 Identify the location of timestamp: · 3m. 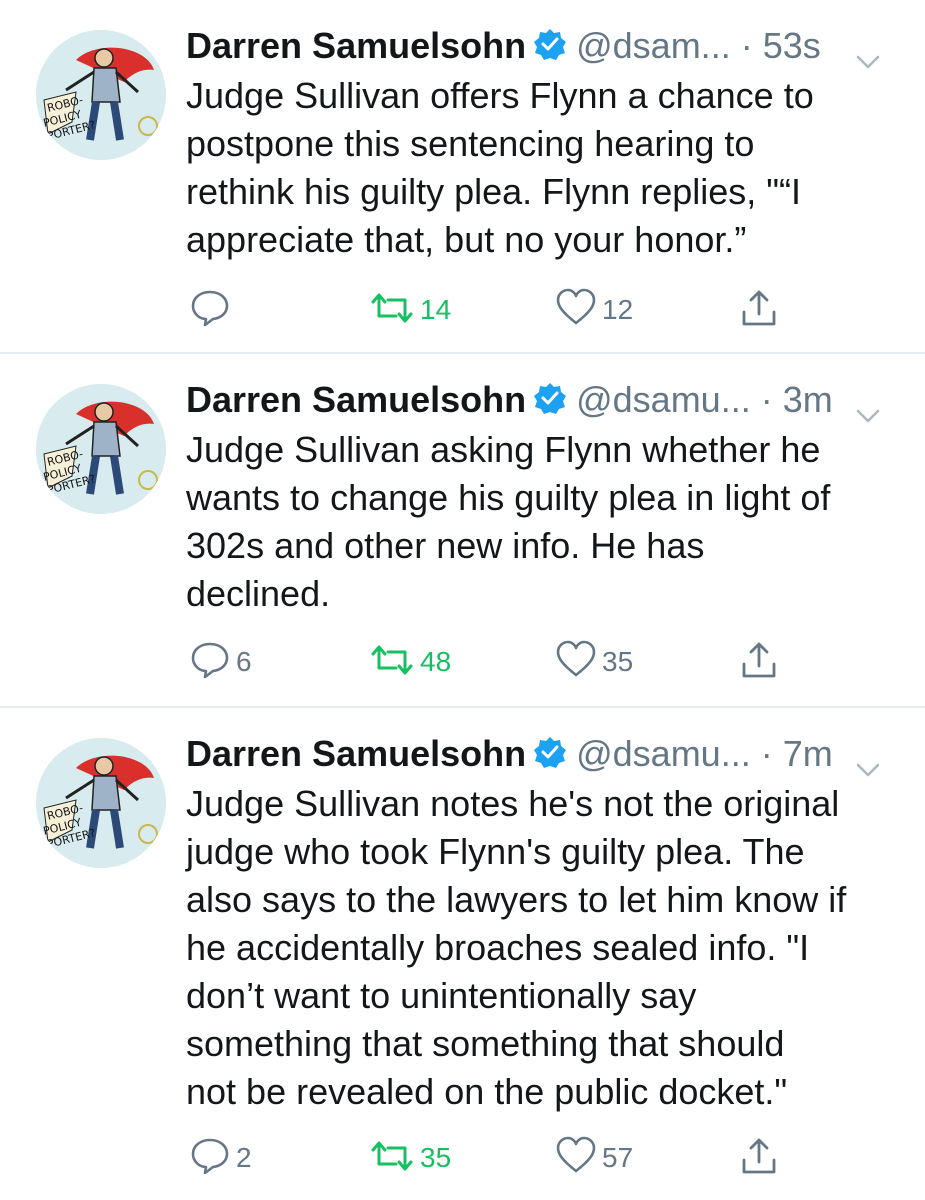
(797, 399).